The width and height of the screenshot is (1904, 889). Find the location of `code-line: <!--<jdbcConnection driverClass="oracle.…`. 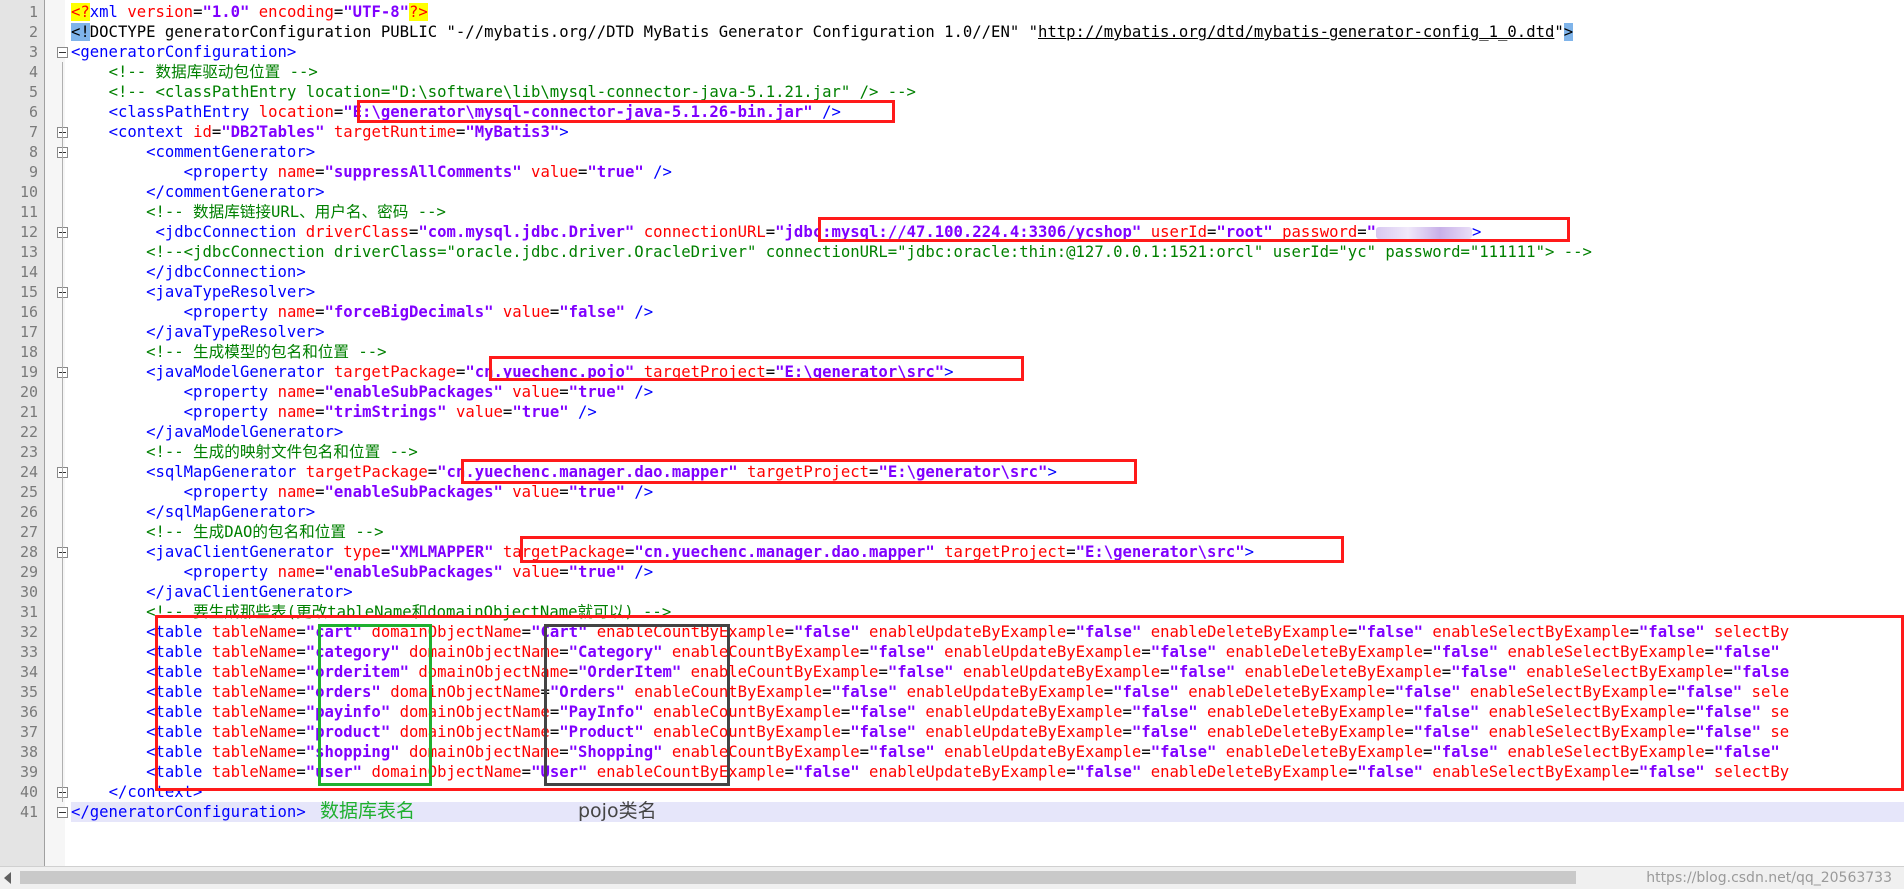

code-line: <!--<jdbcConnection driverClass="oracle.… is located at coordinates (831, 252).